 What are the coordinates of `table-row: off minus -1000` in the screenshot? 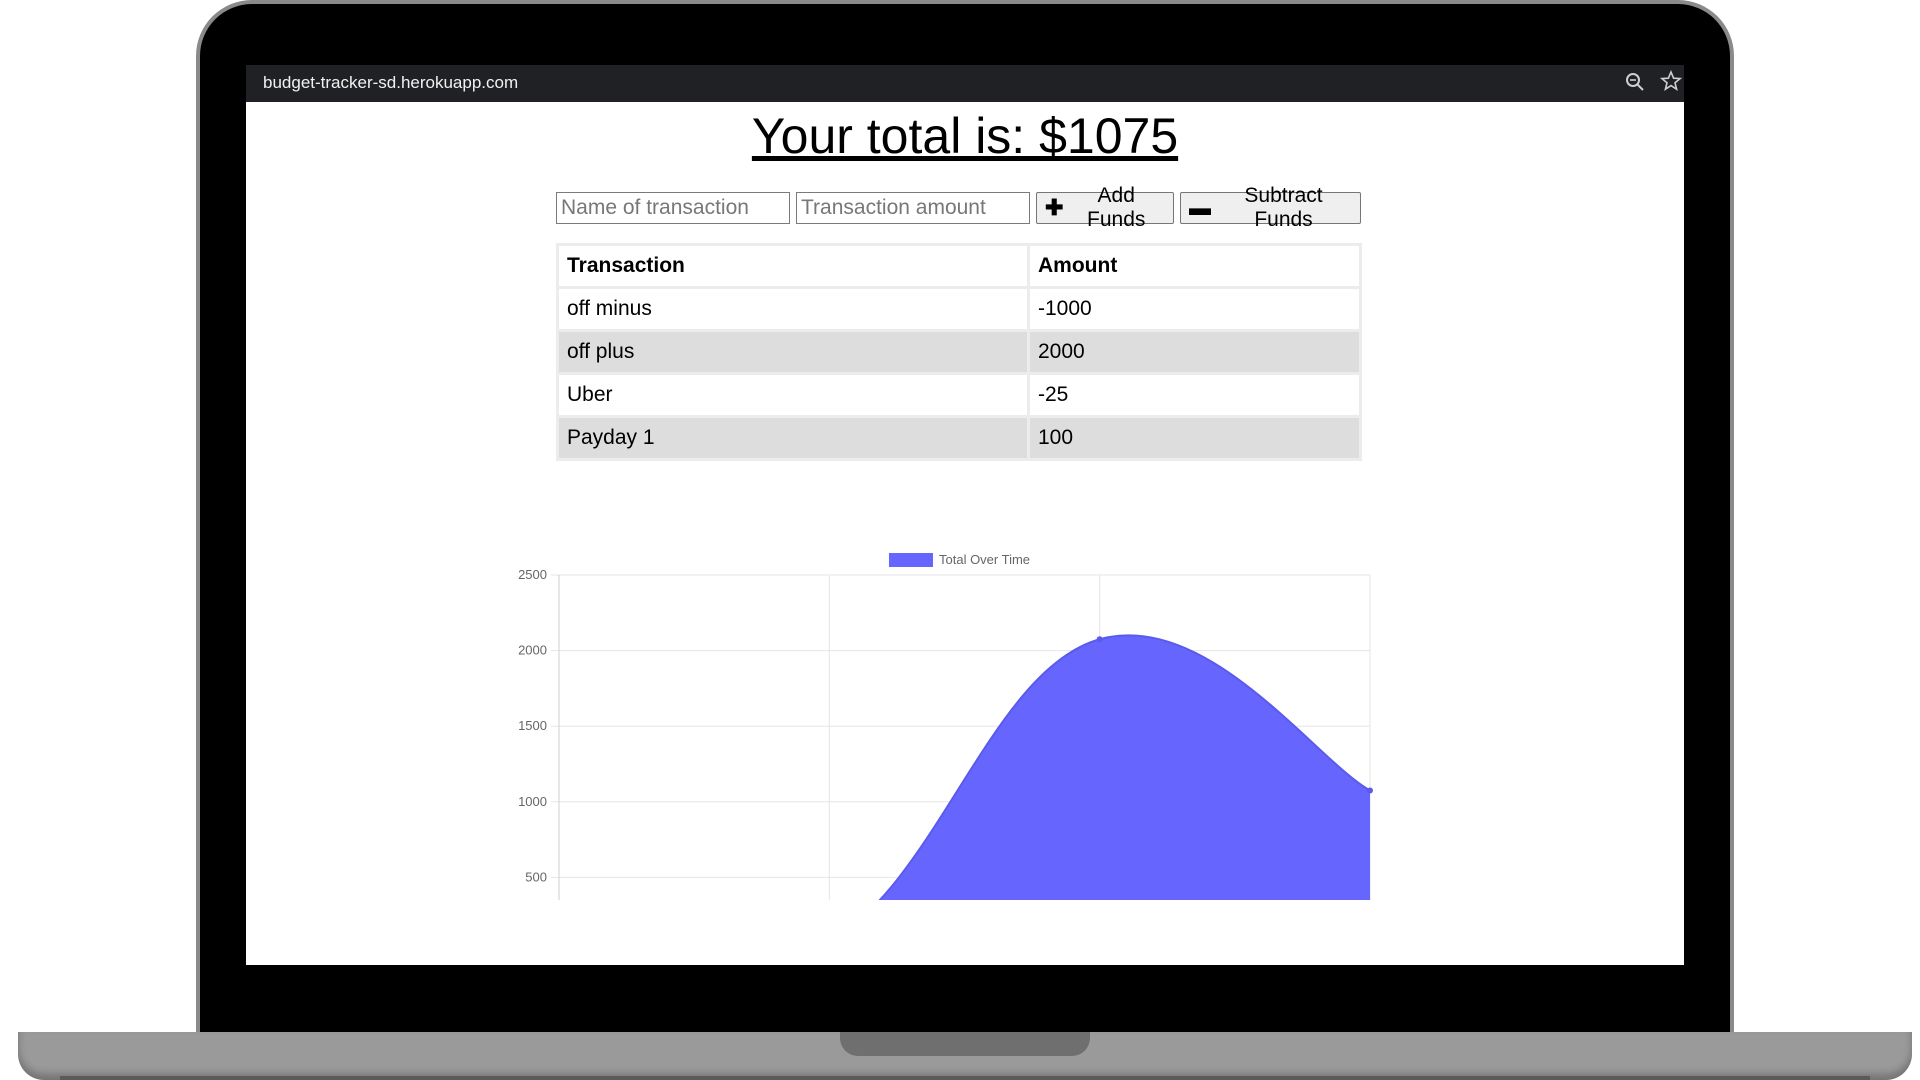 It's located at (959, 309).